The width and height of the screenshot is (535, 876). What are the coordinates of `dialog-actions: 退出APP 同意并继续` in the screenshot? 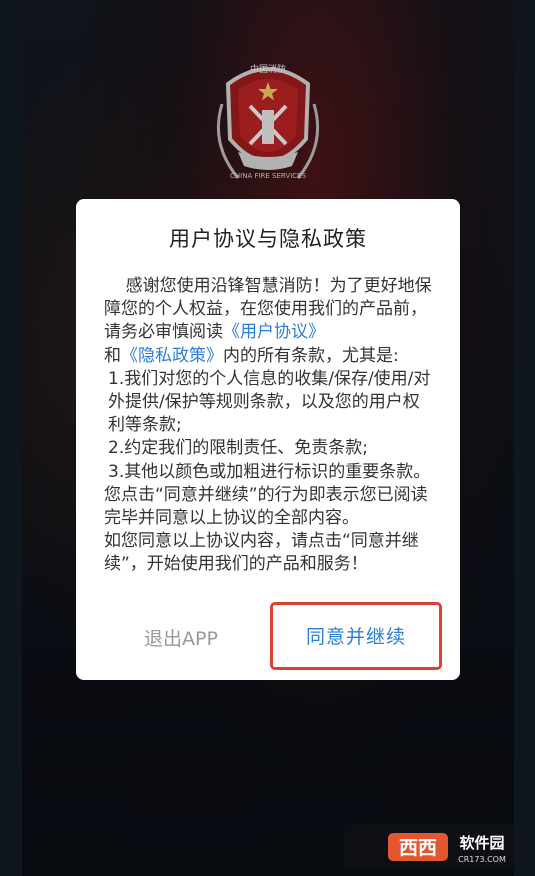 It's located at (268, 639).